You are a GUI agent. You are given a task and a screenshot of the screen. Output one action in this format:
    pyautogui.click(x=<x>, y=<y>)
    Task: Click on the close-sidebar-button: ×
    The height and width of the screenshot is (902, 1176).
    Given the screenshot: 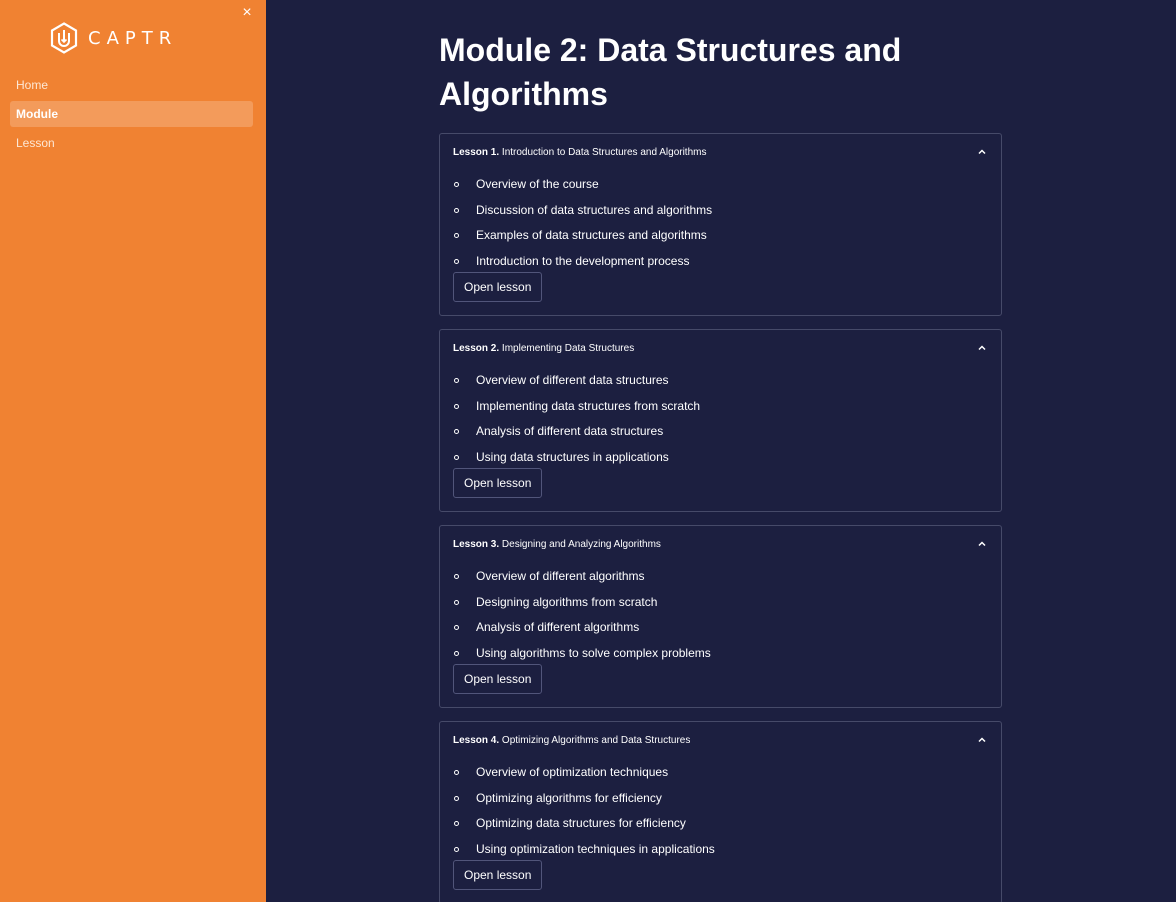 What is the action you would take?
    pyautogui.click(x=247, y=13)
    